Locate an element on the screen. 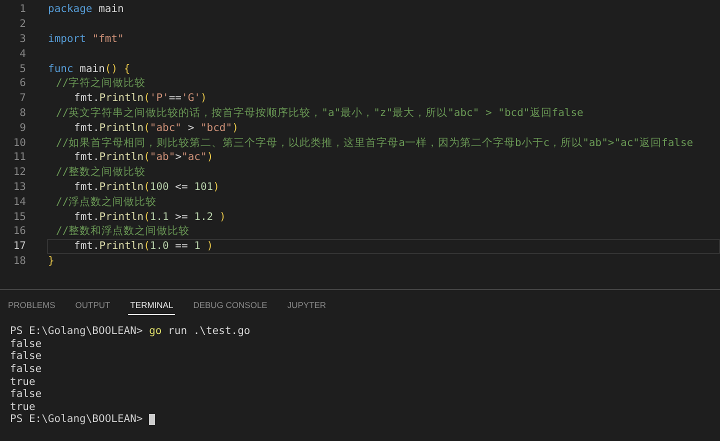 This screenshot has height=441, width=720. panel-tab: OUTPUT is located at coordinates (92, 306).